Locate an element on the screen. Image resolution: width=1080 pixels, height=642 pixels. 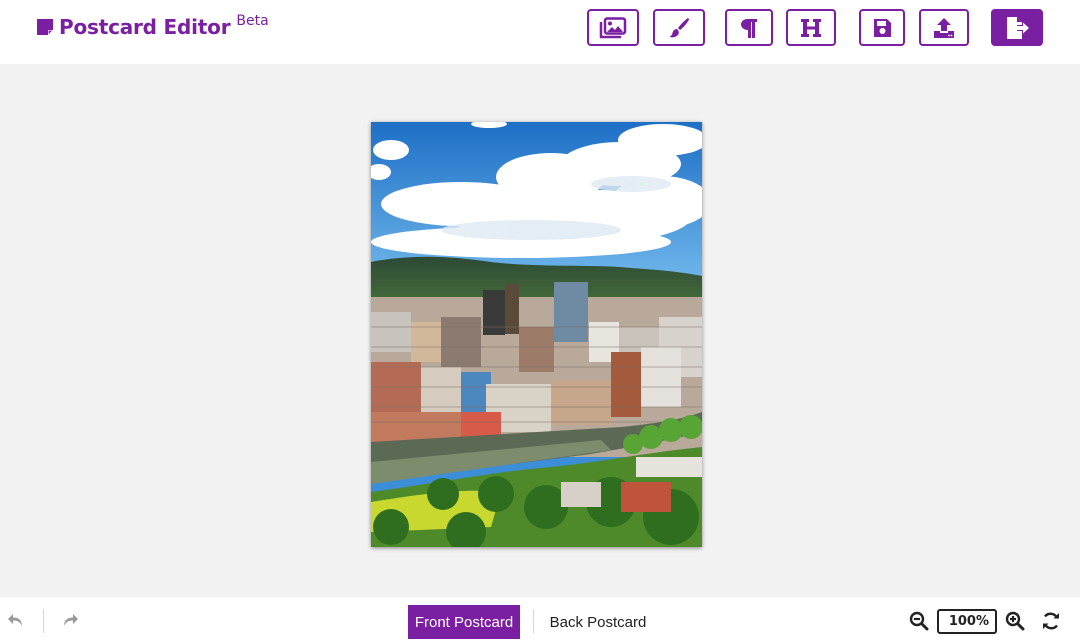
footer-divider is located at coordinates (43, 621).